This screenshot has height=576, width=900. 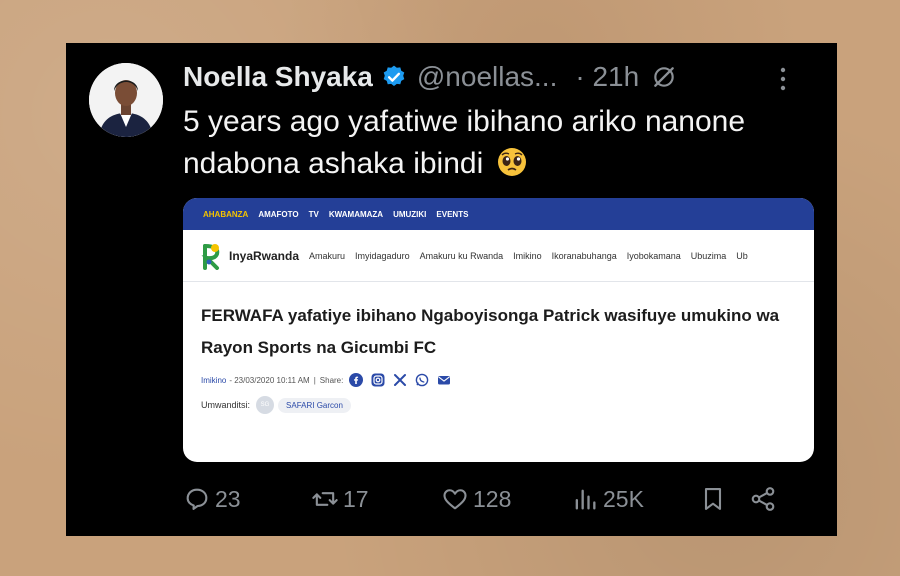 What do you see at coordinates (422, 380) in the screenshot?
I see `whatsapp-icon` at bounding box center [422, 380].